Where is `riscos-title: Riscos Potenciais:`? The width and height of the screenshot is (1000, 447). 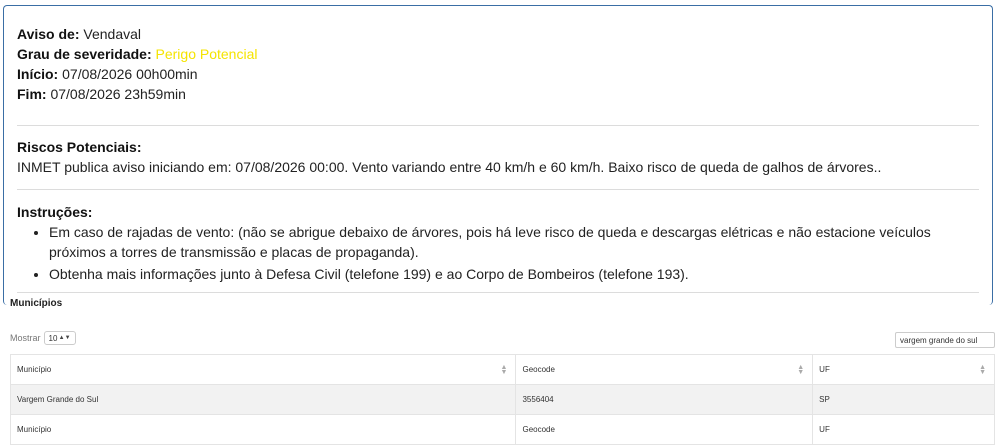
riscos-title: Riscos Potenciais: is located at coordinates (79, 147).